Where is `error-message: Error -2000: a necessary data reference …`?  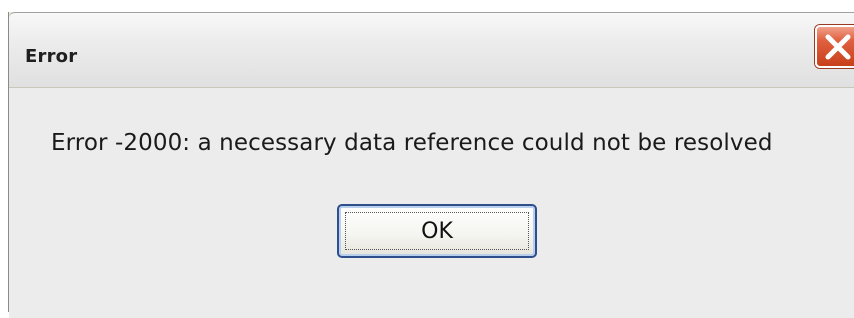
error-message: Error -2000: a necessary data reference … is located at coordinates (412, 143).